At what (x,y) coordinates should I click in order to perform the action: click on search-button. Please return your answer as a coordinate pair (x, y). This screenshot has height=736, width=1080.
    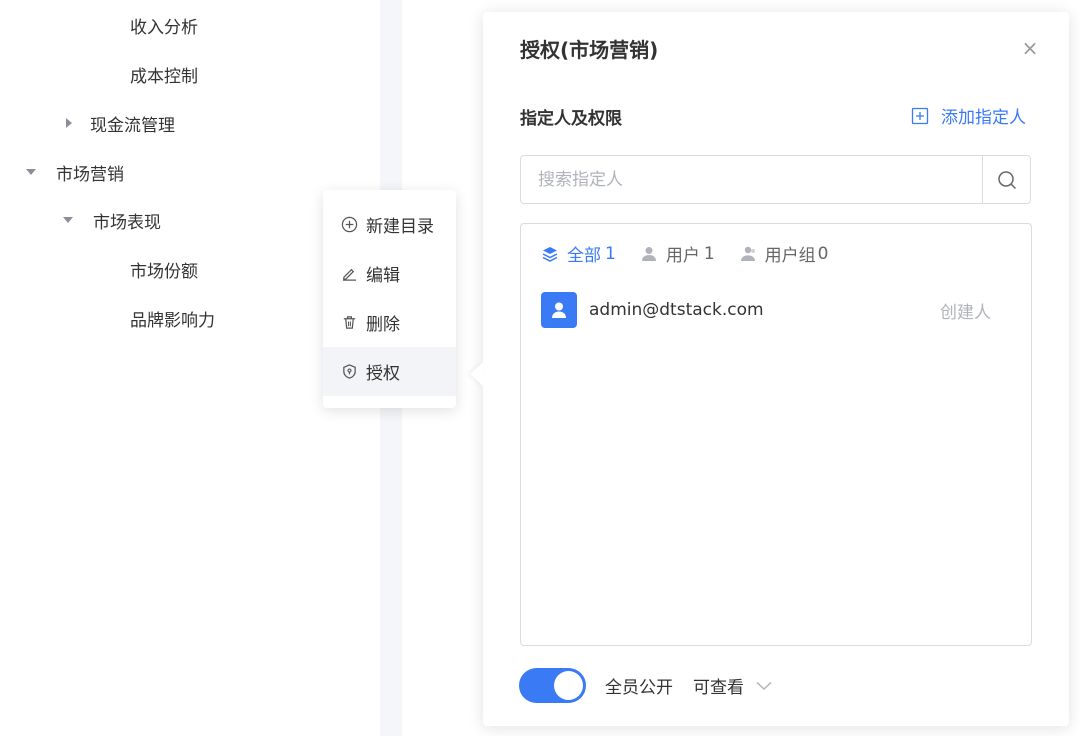
    Looking at the image, I should click on (1006, 179).